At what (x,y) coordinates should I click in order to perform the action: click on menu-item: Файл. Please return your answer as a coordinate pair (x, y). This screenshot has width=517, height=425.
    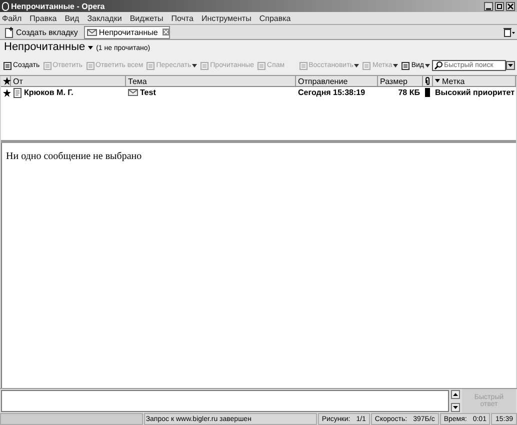
    Looking at the image, I should click on (12, 18).